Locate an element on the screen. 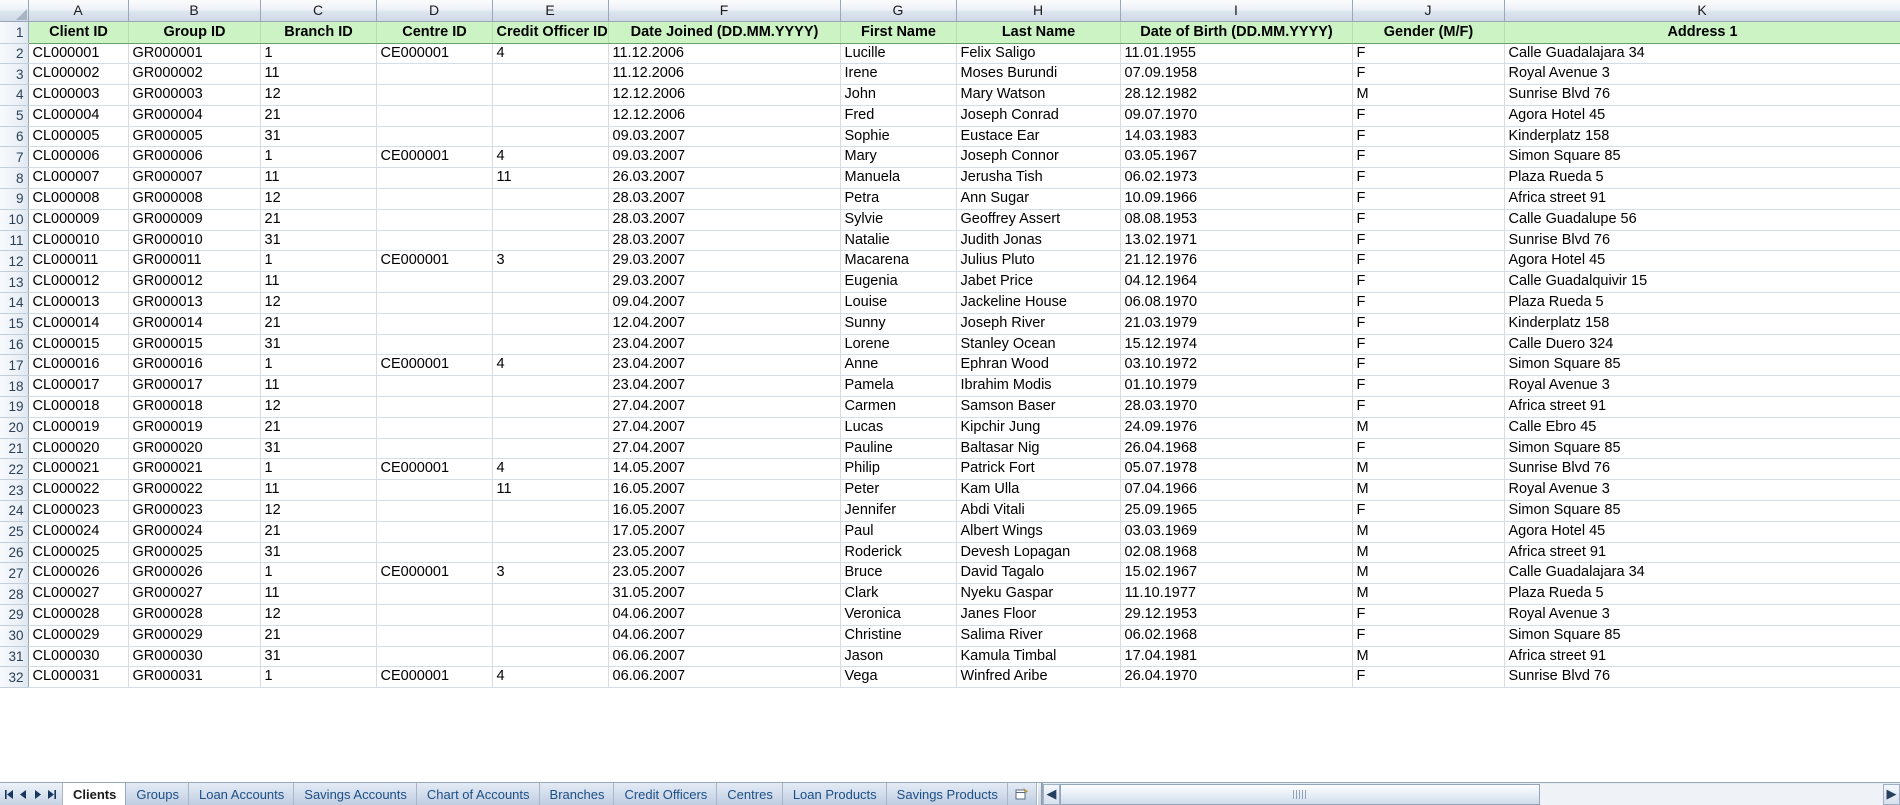 The width and height of the screenshot is (1900, 805). table-cell: Sophie is located at coordinates (898, 137).